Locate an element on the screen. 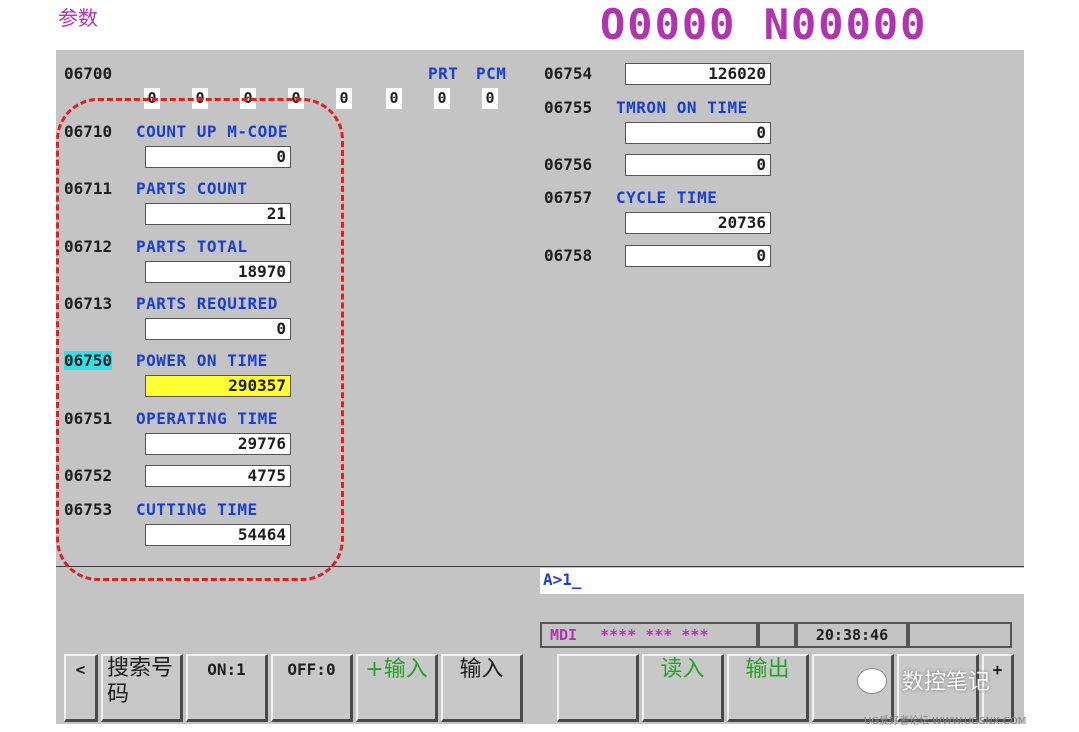 The width and height of the screenshot is (1079, 732). wechat-icon is located at coordinates (872, 681).